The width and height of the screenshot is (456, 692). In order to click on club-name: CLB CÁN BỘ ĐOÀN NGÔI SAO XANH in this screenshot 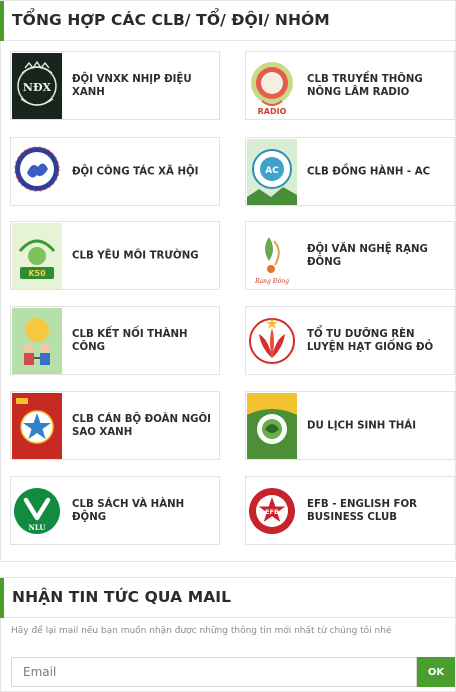, I will do `click(141, 425)`.